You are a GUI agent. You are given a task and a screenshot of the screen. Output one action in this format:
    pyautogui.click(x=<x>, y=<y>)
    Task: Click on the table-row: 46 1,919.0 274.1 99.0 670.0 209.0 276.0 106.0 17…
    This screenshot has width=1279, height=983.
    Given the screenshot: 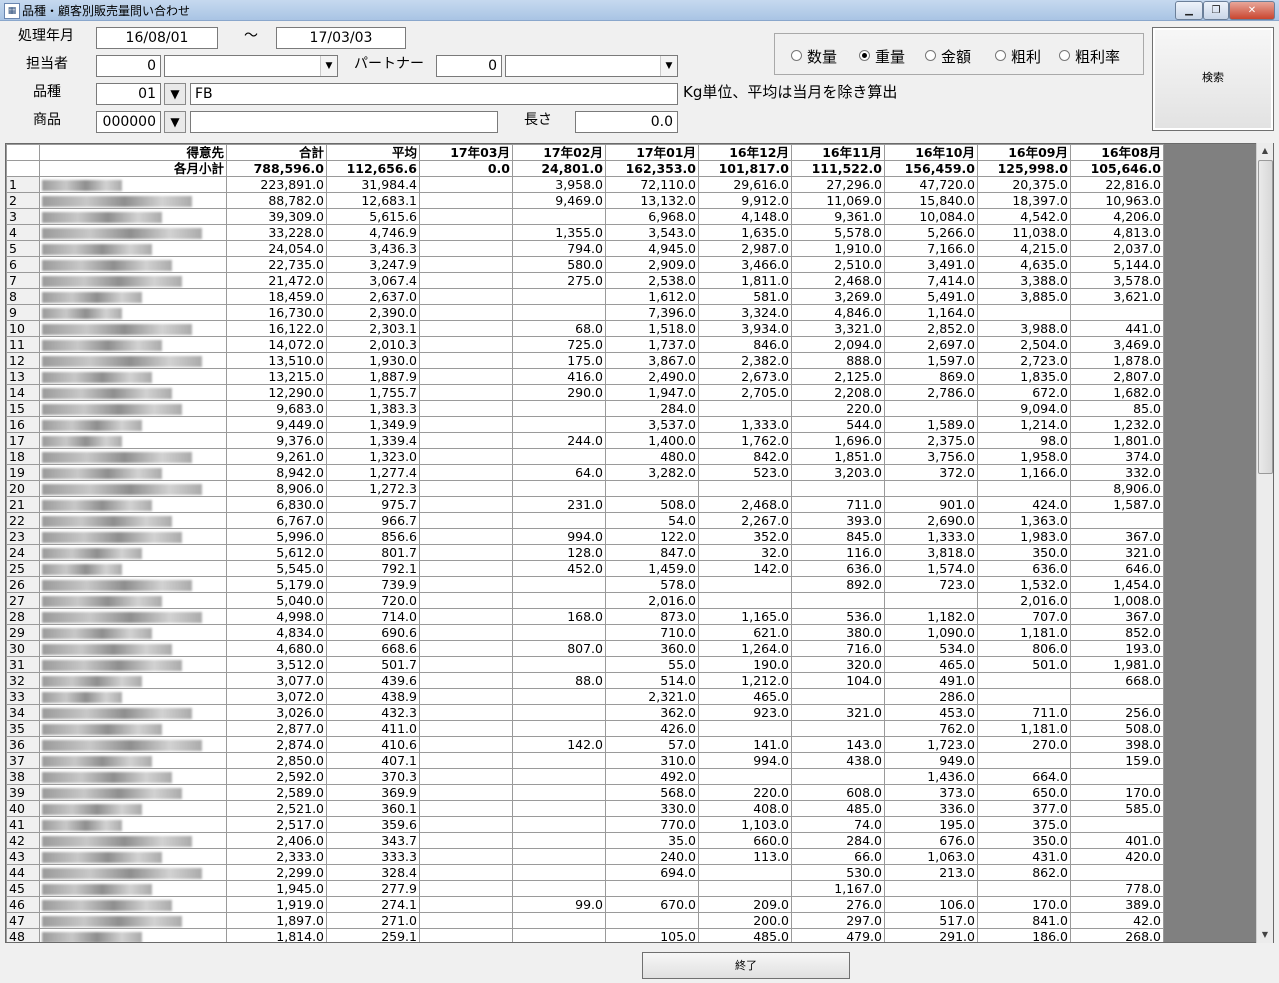 What is the action you would take?
    pyautogui.click(x=585, y=904)
    